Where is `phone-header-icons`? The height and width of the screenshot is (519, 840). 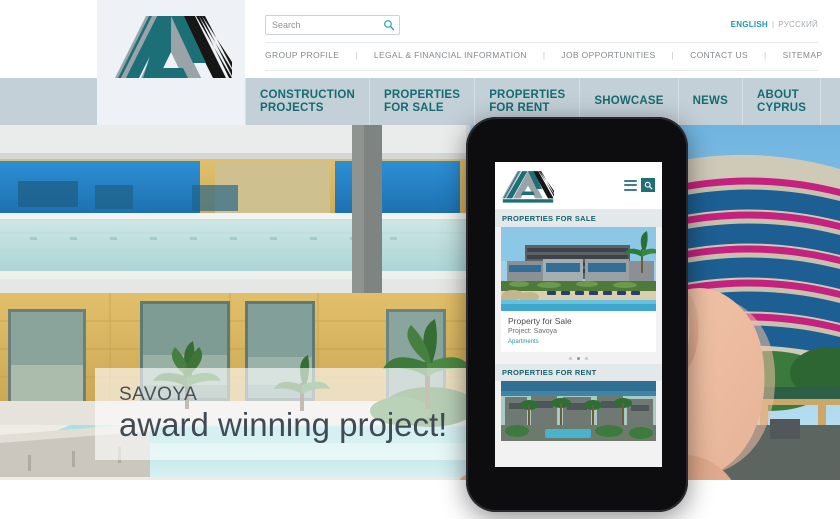
phone-header-icons is located at coordinates (639, 185).